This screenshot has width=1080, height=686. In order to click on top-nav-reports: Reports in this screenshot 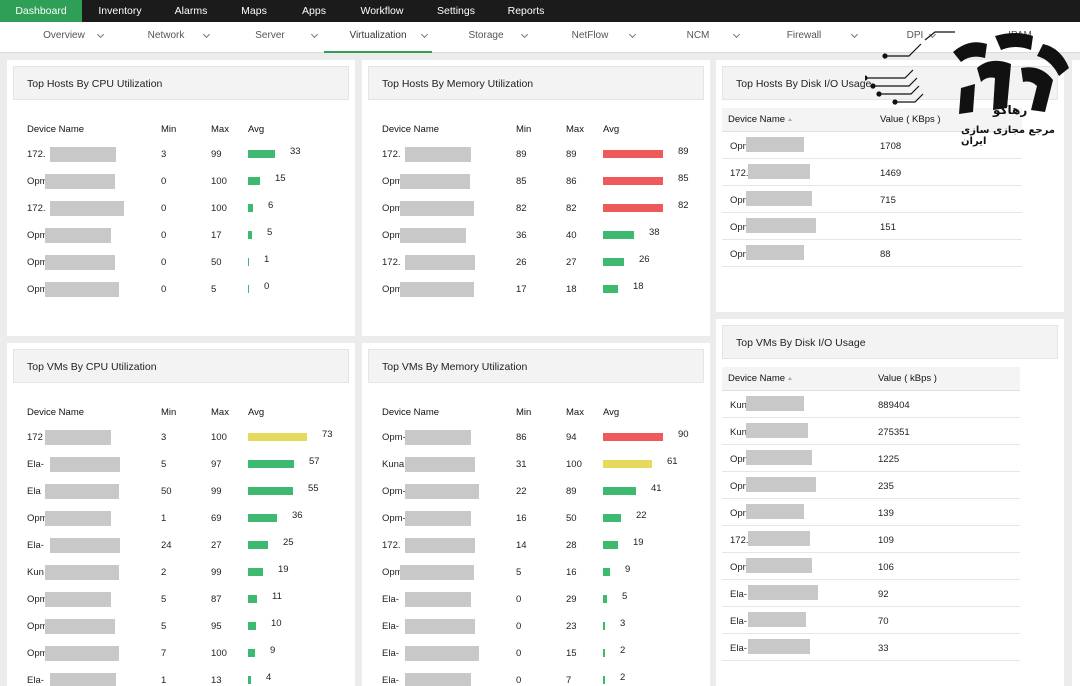, I will do `click(526, 11)`.